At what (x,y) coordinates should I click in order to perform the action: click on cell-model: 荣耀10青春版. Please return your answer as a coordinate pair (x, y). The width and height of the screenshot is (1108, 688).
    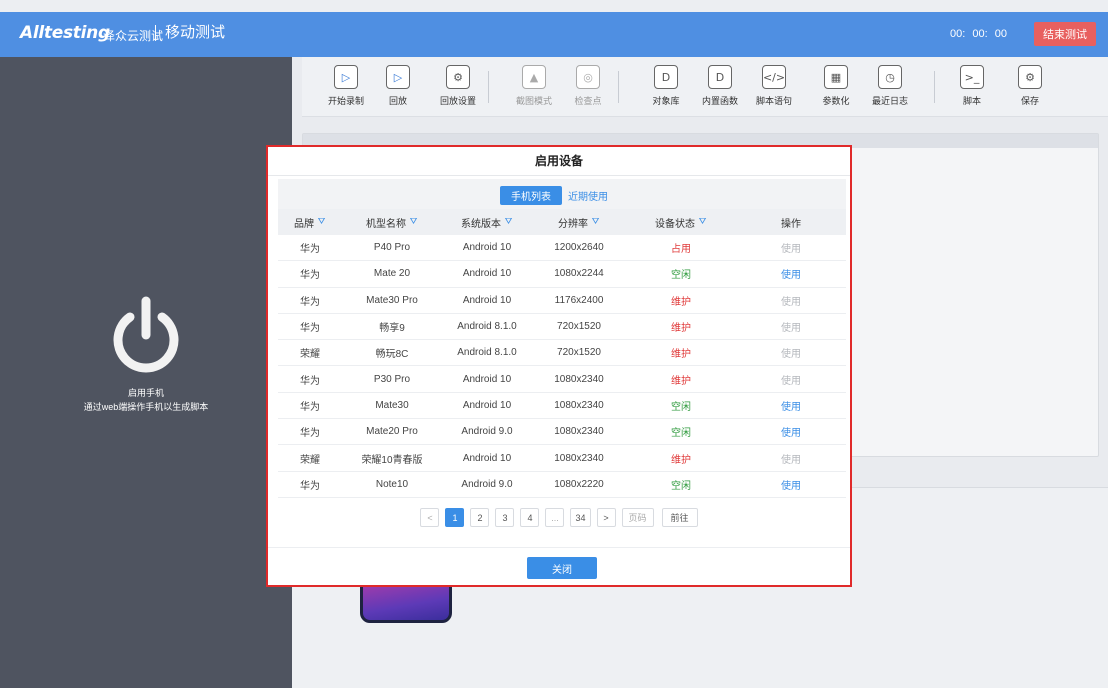
    Looking at the image, I should click on (392, 460).